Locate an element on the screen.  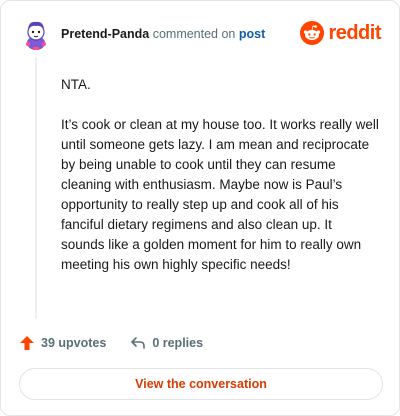
upvote-arrow-icon is located at coordinates (27, 343).